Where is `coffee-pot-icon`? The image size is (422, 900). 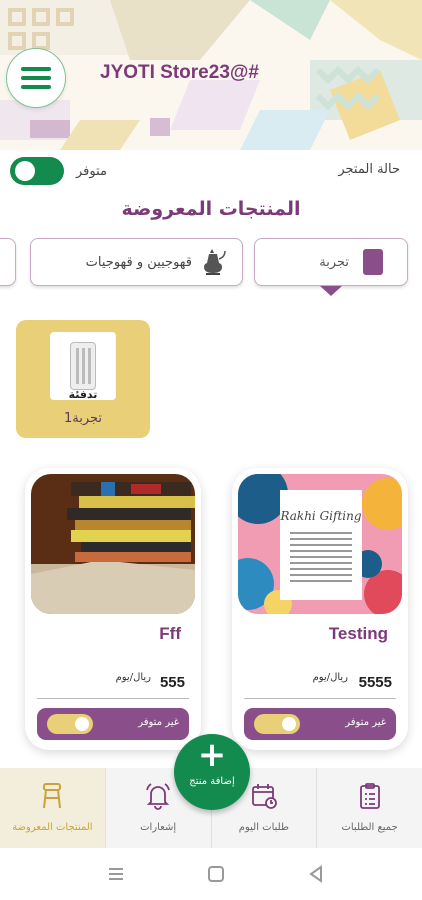 coffee-pot-icon is located at coordinates (215, 262).